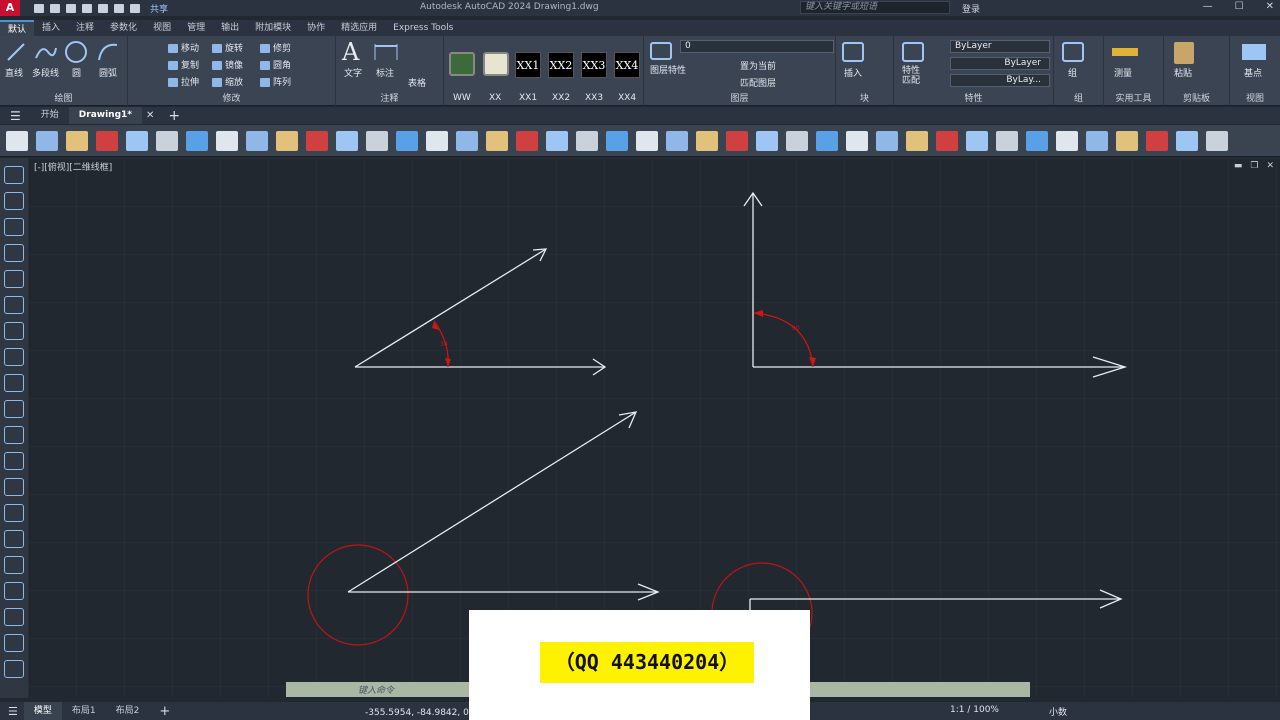  I want to click on group-button: 组, so click(1072, 72).